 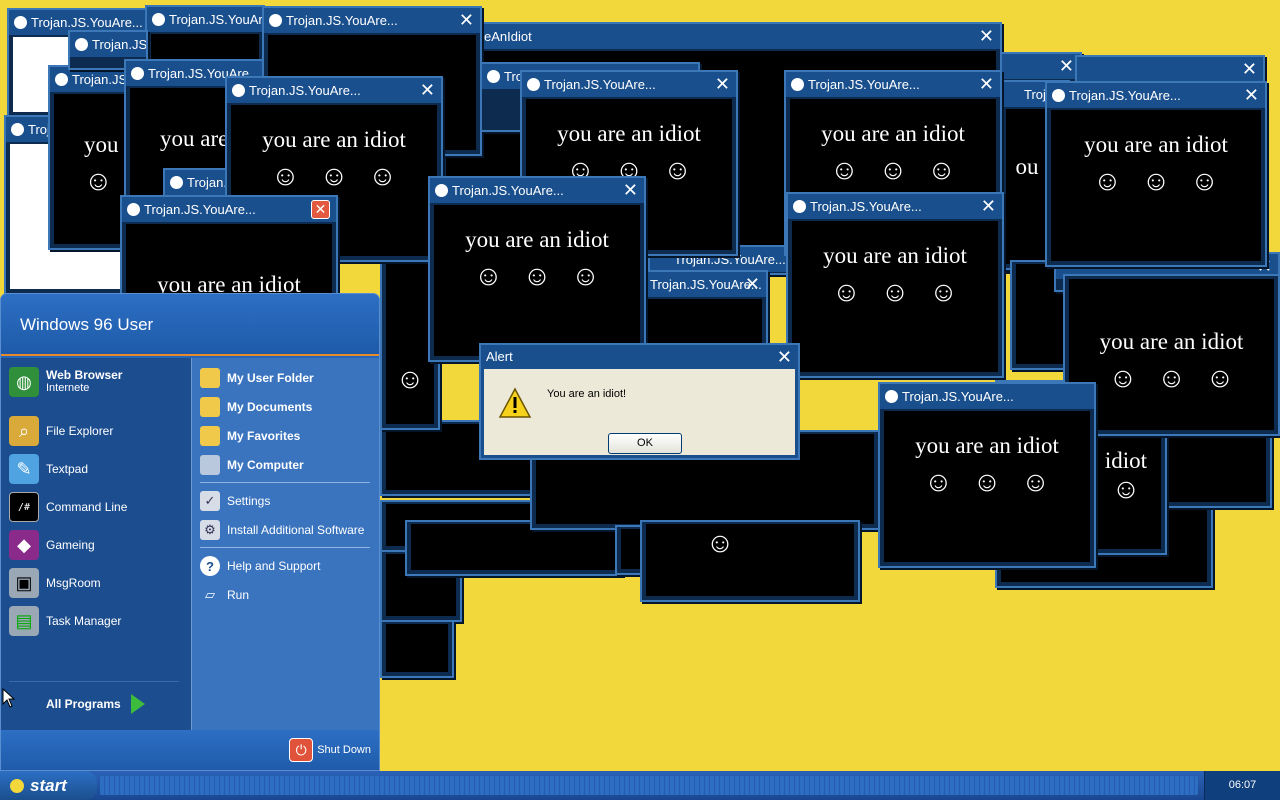 What do you see at coordinates (417, 649) in the screenshot?
I see `idiot-popup-window` at bounding box center [417, 649].